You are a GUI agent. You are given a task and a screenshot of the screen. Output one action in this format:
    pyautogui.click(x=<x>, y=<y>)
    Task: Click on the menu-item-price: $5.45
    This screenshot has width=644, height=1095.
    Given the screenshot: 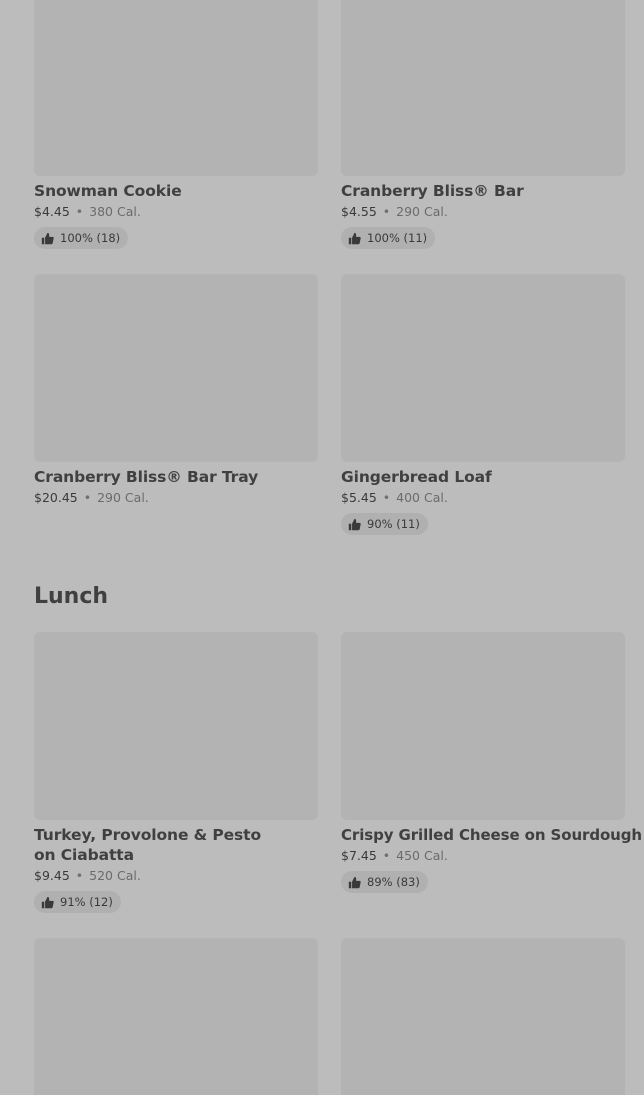 What is the action you would take?
    pyautogui.click(x=359, y=497)
    